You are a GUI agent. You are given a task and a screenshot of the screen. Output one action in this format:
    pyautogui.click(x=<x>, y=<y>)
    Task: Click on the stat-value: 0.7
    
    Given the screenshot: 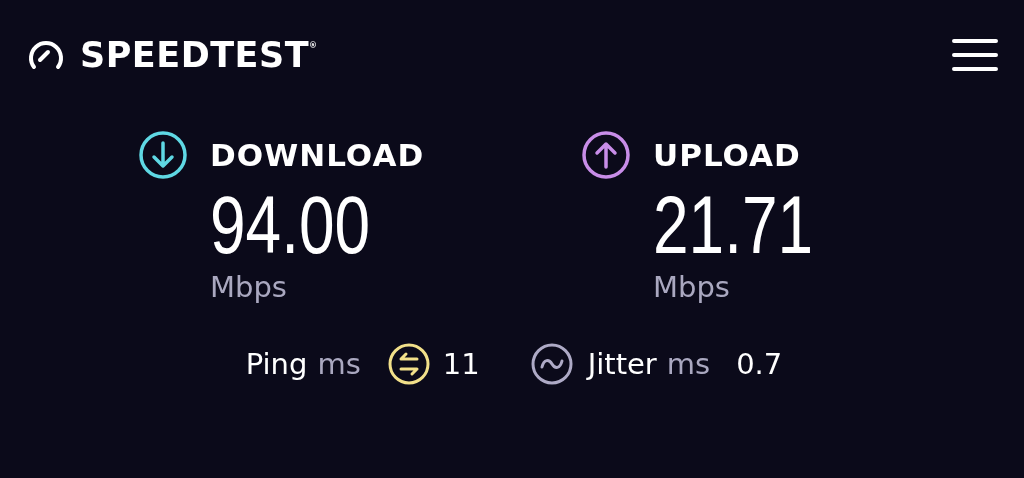 What is the action you would take?
    pyautogui.click(x=759, y=364)
    